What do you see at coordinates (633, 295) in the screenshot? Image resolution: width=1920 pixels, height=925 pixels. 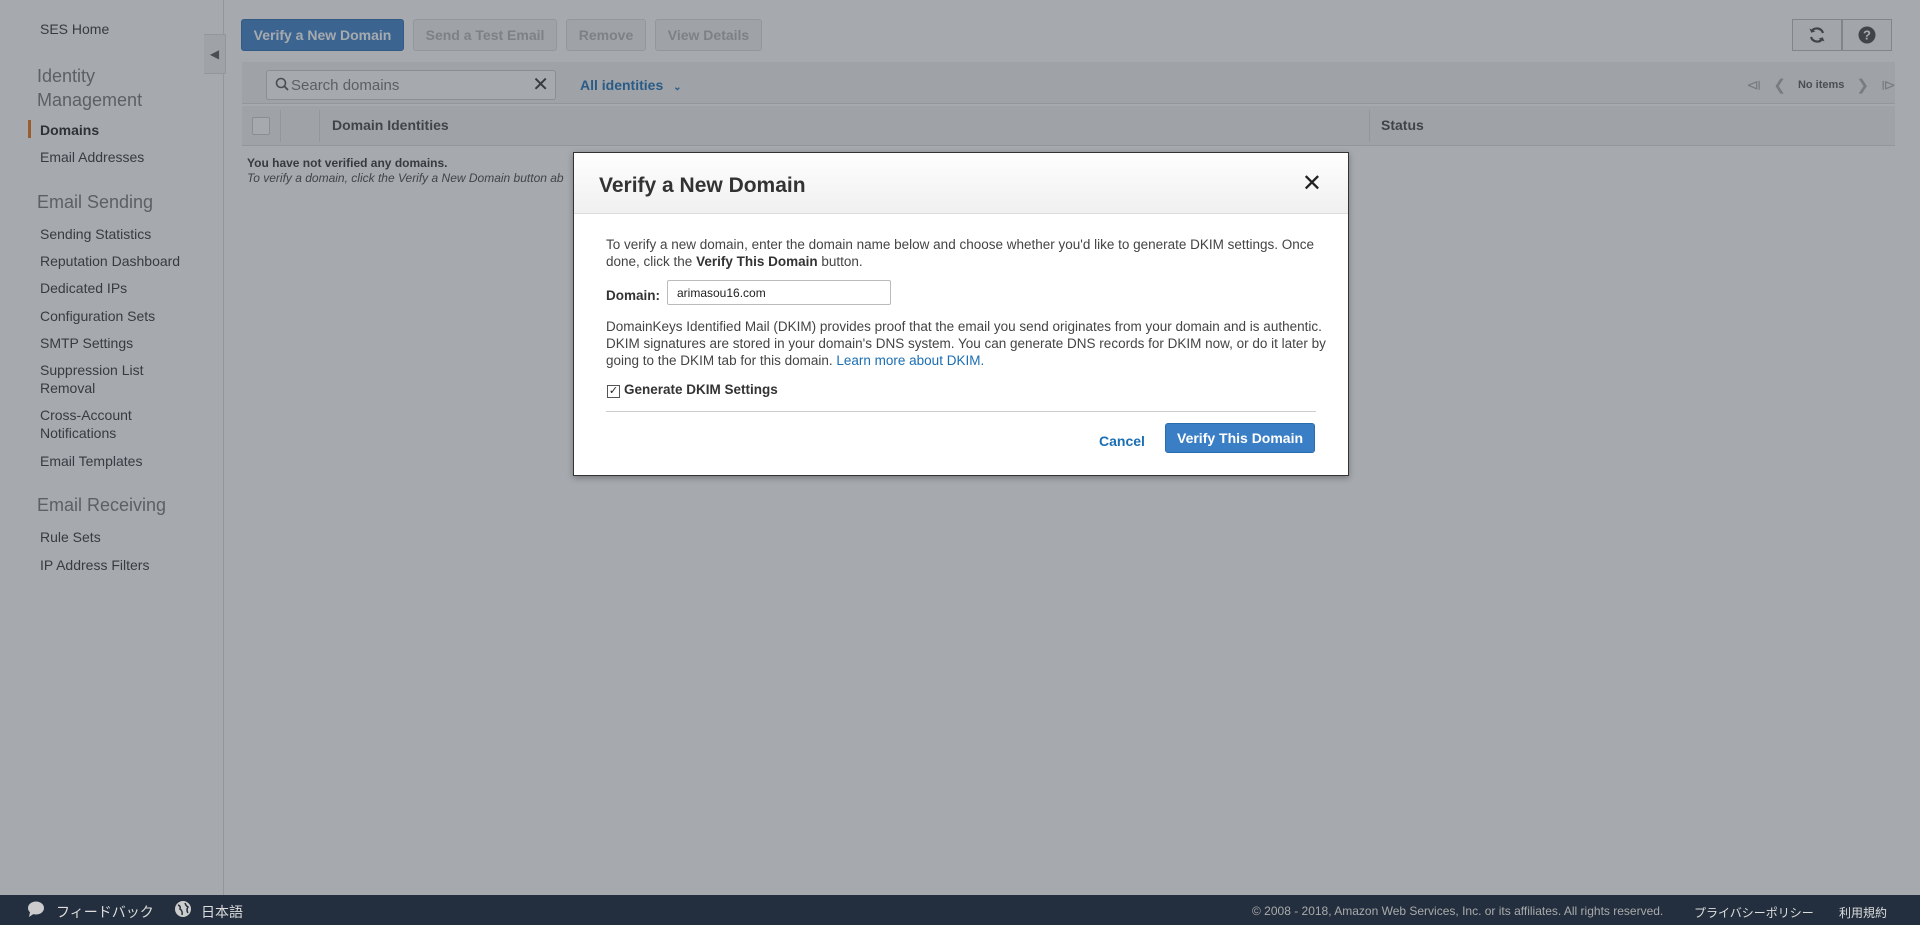 I see `domain-label: Domain:` at bounding box center [633, 295].